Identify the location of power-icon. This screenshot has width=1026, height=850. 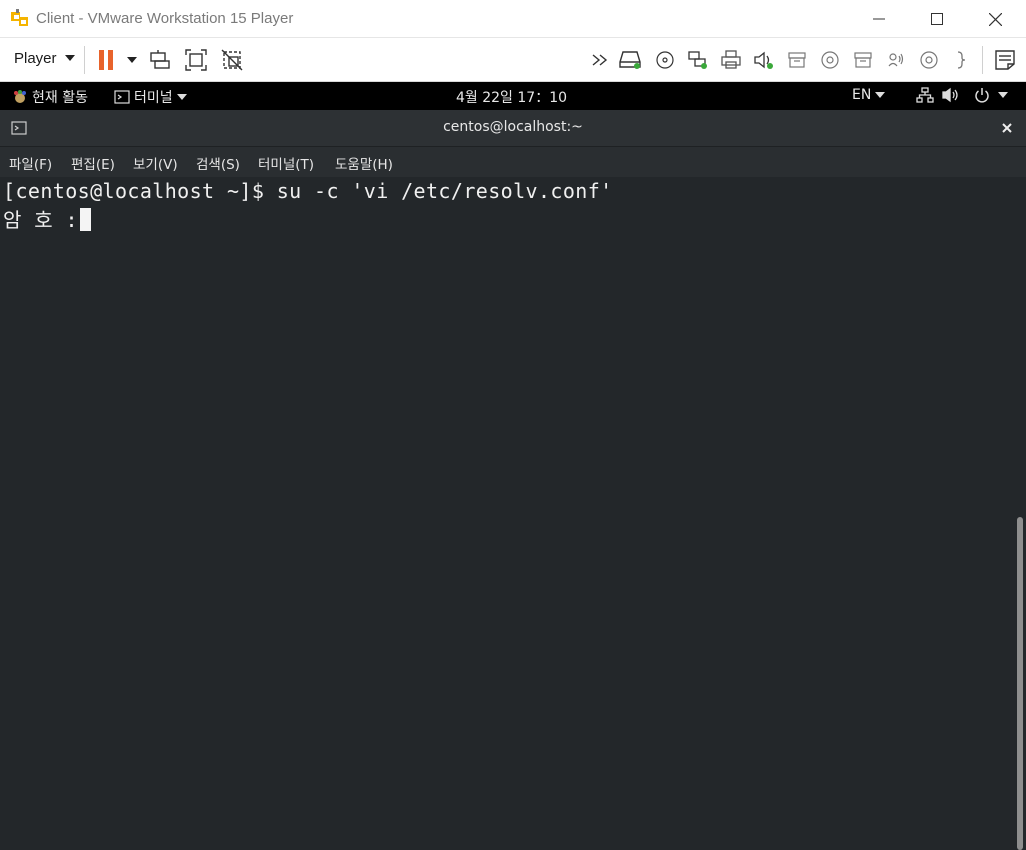
(982, 95).